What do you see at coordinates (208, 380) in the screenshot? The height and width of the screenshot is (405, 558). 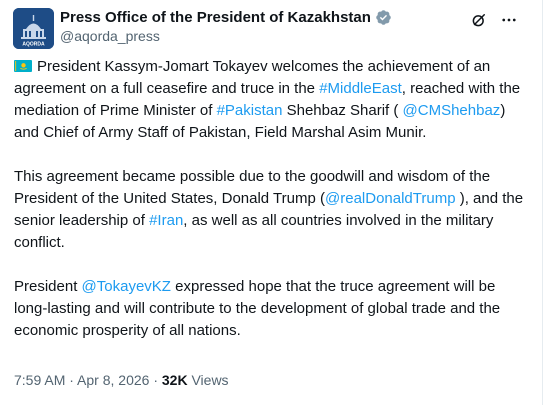 I see `views-label: Views` at bounding box center [208, 380].